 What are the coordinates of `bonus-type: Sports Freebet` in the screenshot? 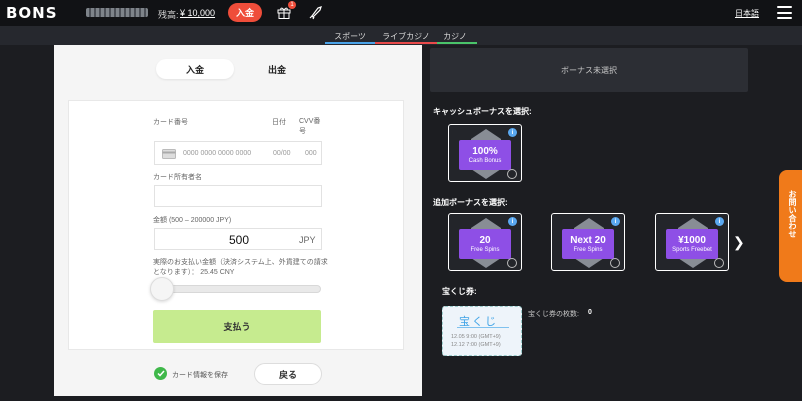 It's located at (692, 249).